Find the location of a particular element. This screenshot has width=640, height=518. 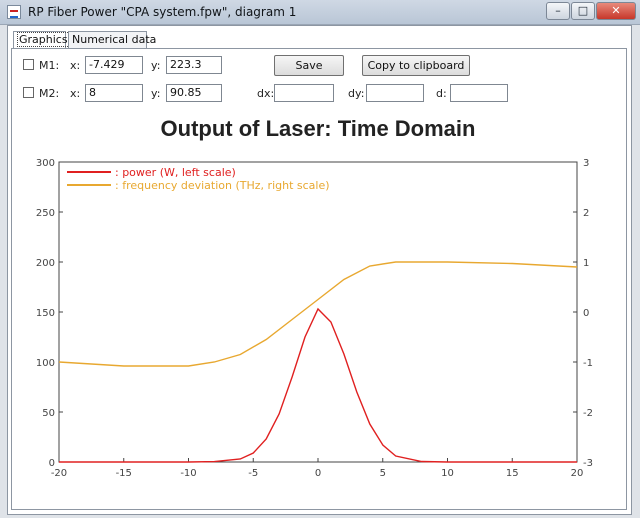

y-left-tick-label: 150 is located at coordinates (45, 313).